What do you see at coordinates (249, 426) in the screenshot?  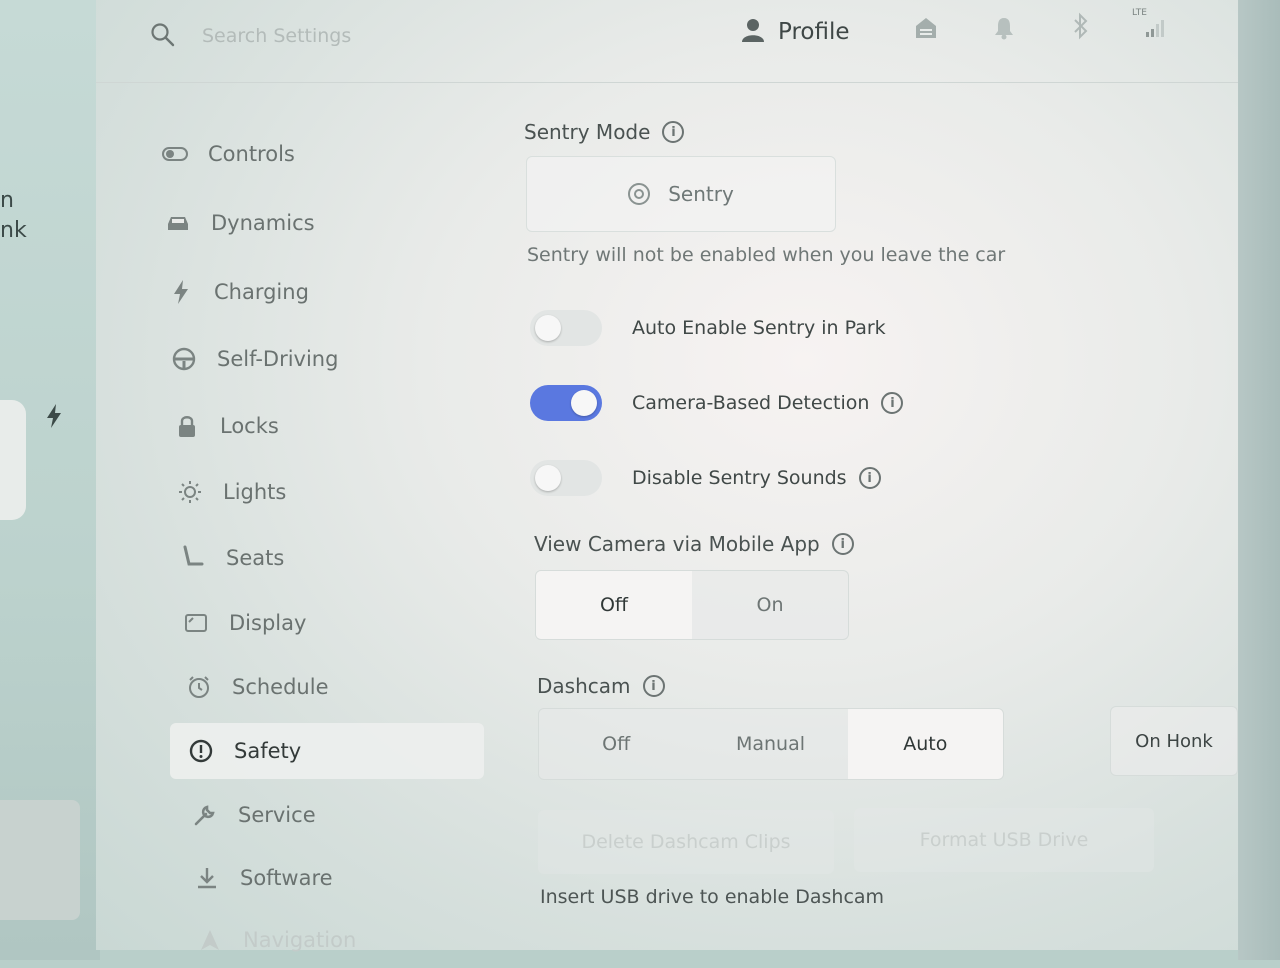 I see `sidebar-item-label: Locks` at bounding box center [249, 426].